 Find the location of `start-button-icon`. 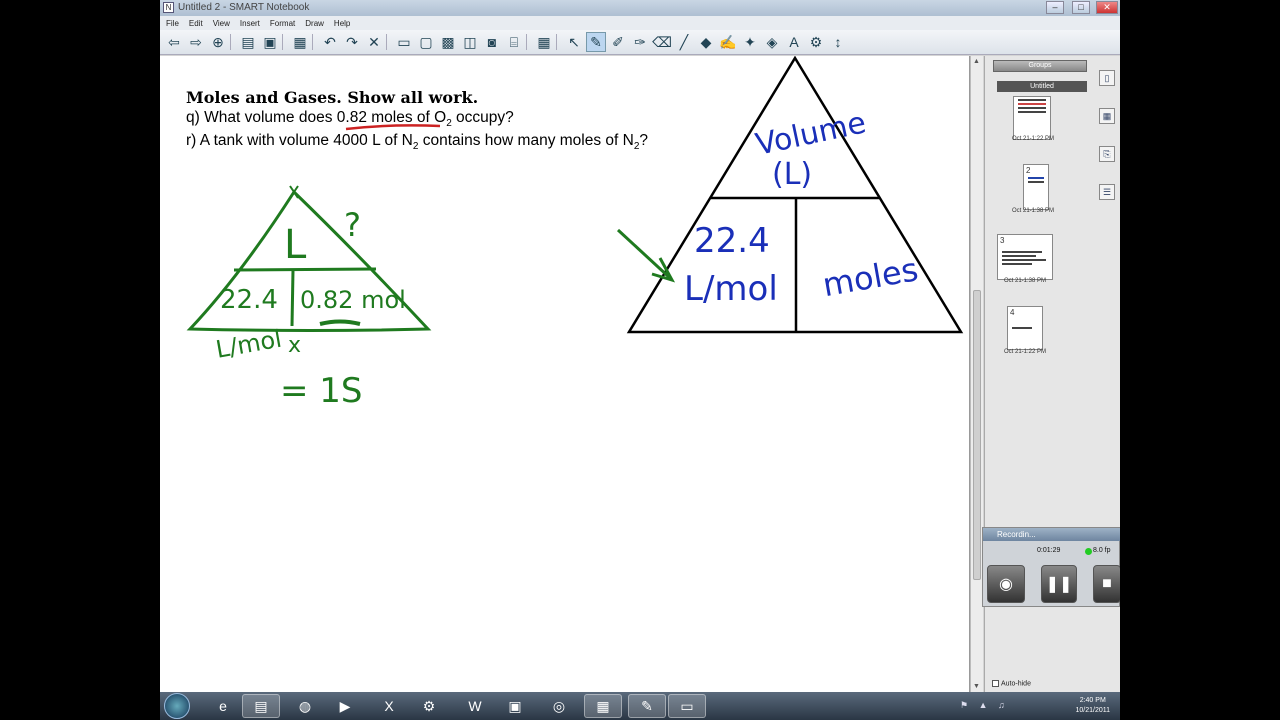

start-button-icon is located at coordinates (177, 706).